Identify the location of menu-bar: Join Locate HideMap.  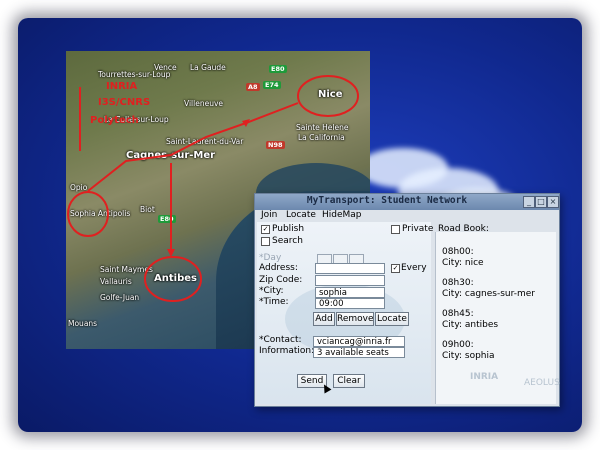
(345, 216).